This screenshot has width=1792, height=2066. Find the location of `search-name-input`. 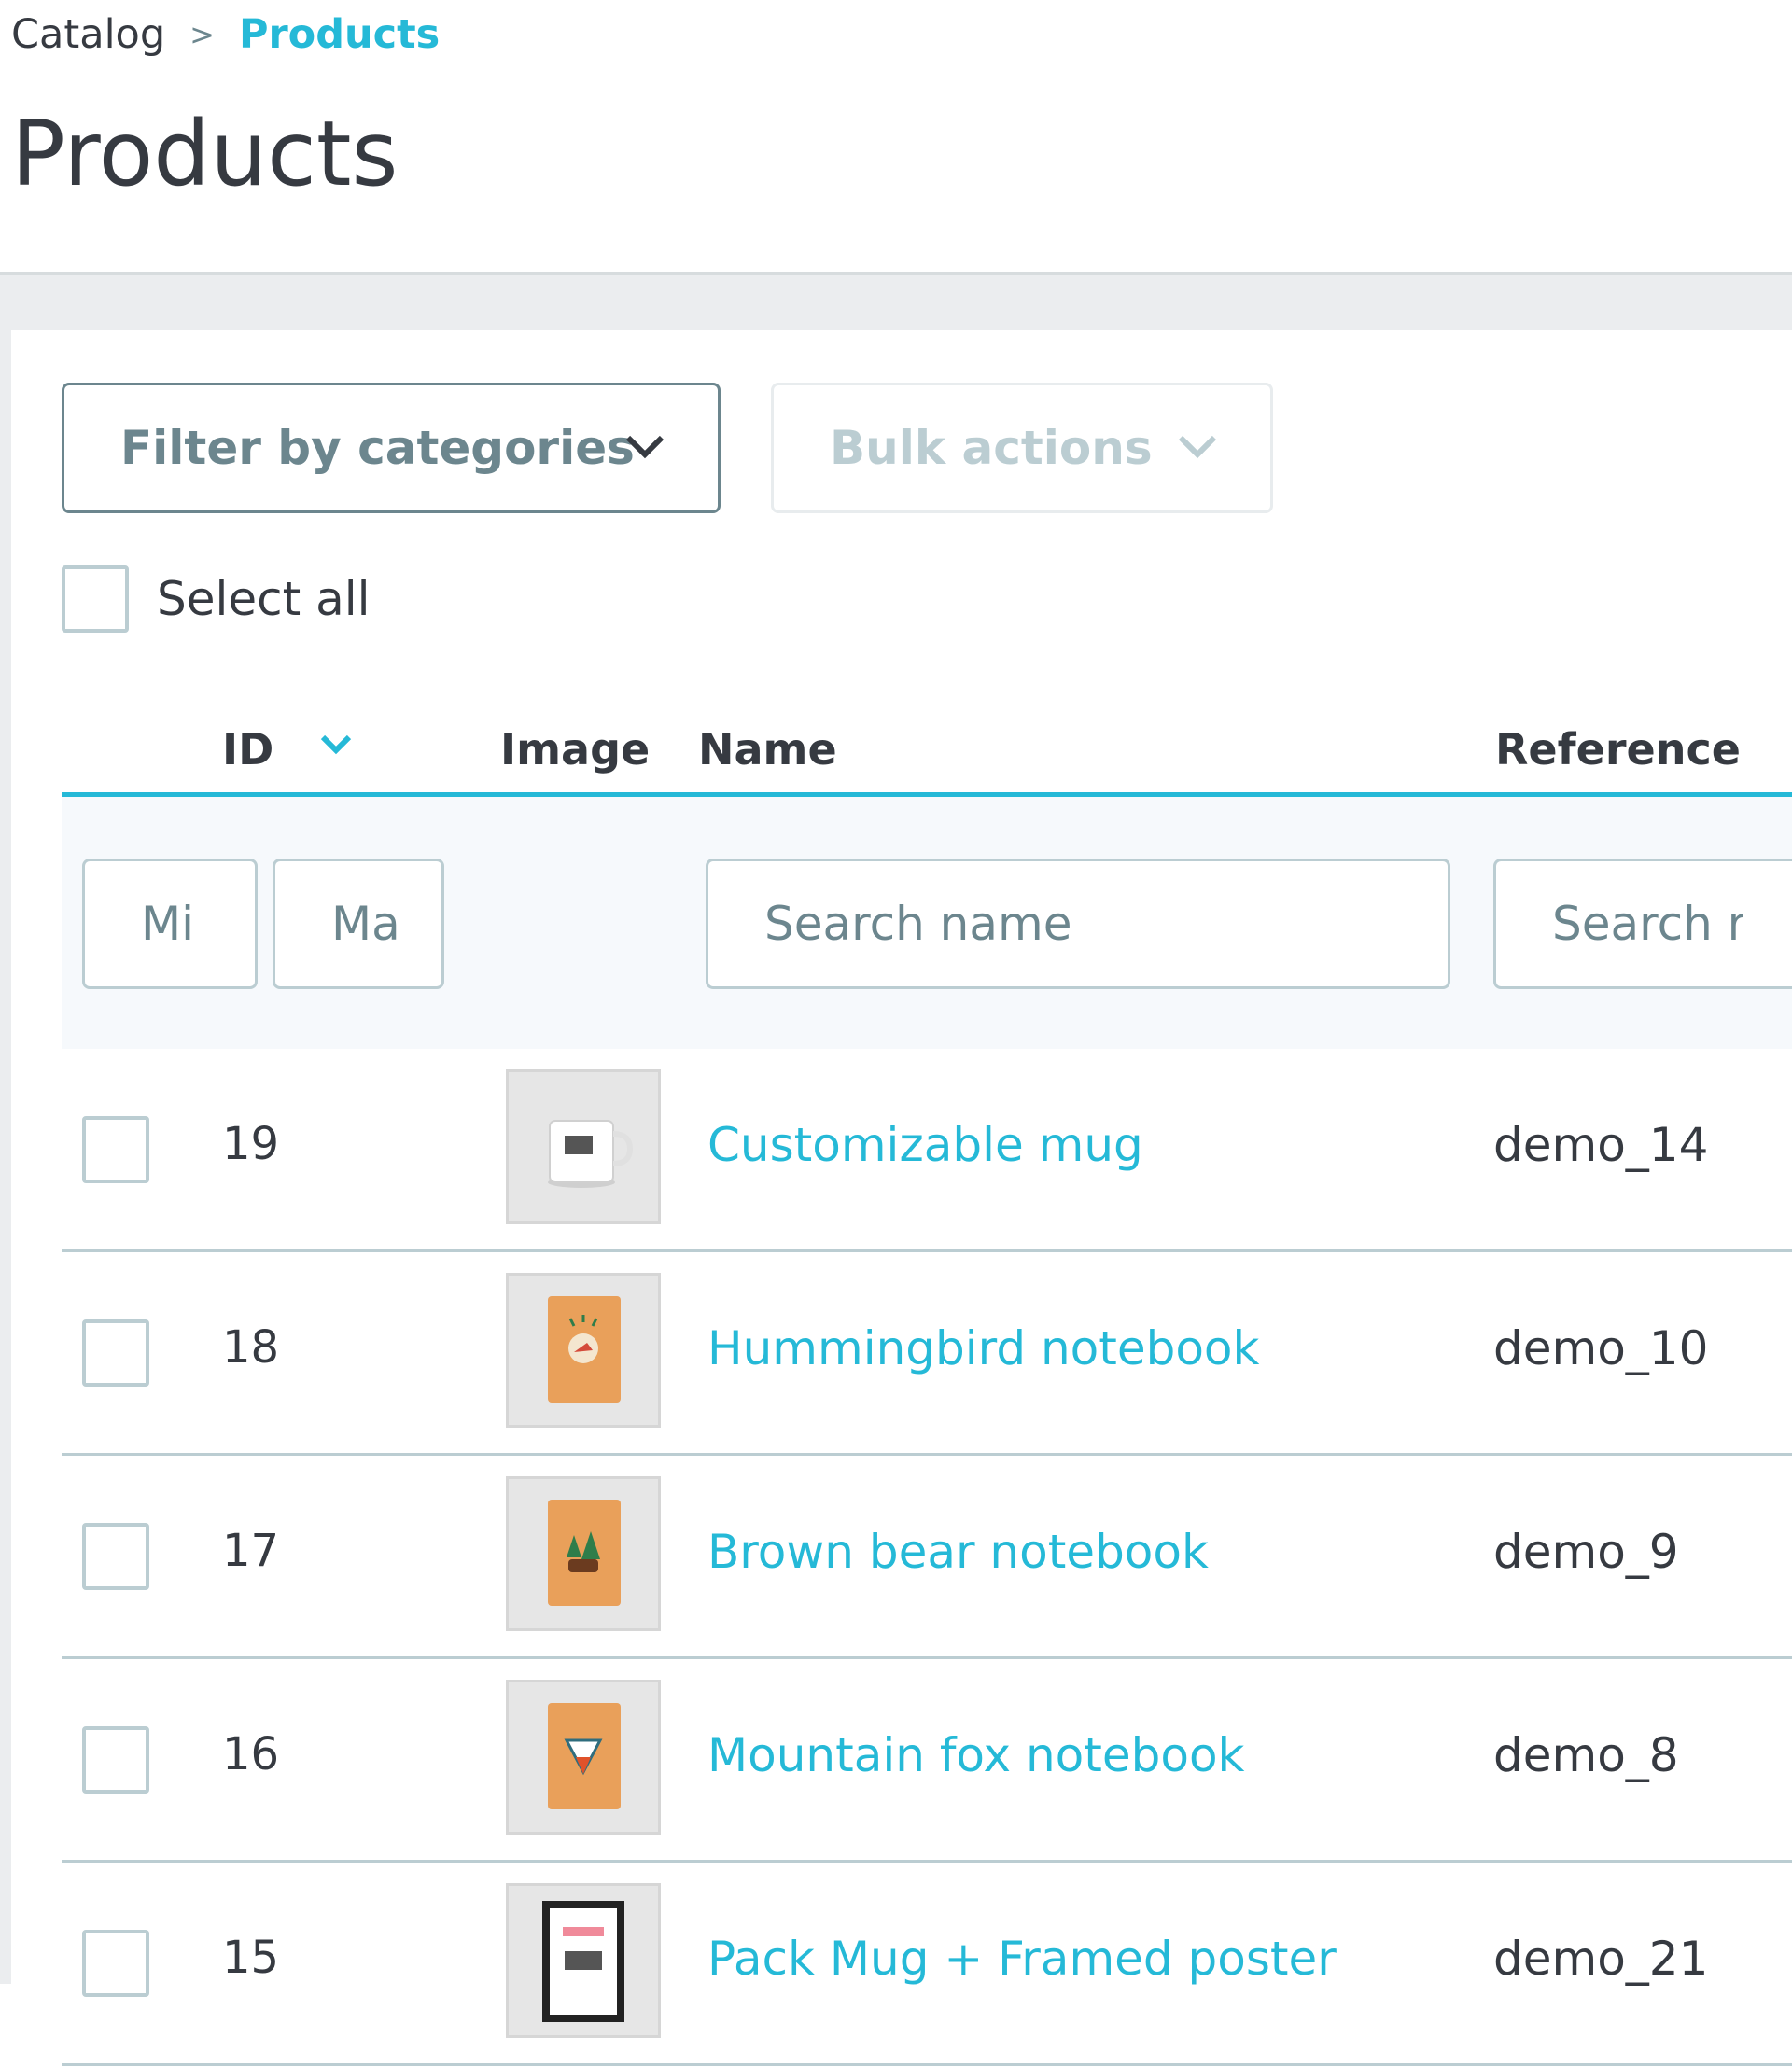

search-name-input is located at coordinates (1078, 924).